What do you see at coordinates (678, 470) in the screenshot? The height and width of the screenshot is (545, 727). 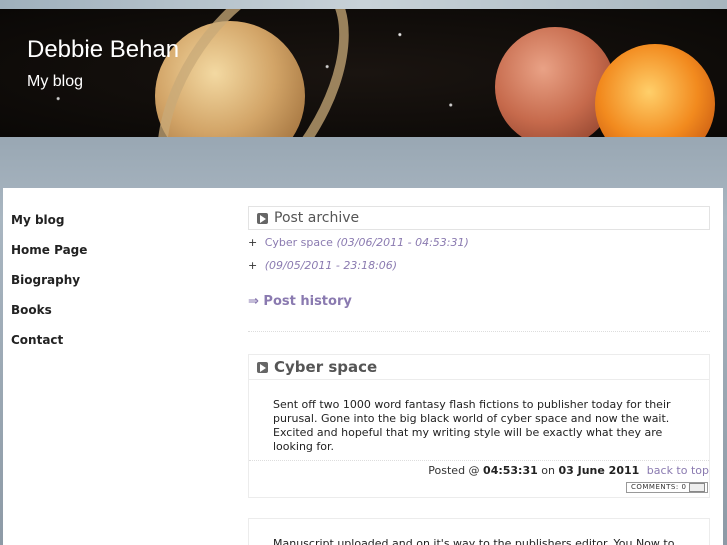 I see `back-to-top-link: back to top` at bounding box center [678, 470].